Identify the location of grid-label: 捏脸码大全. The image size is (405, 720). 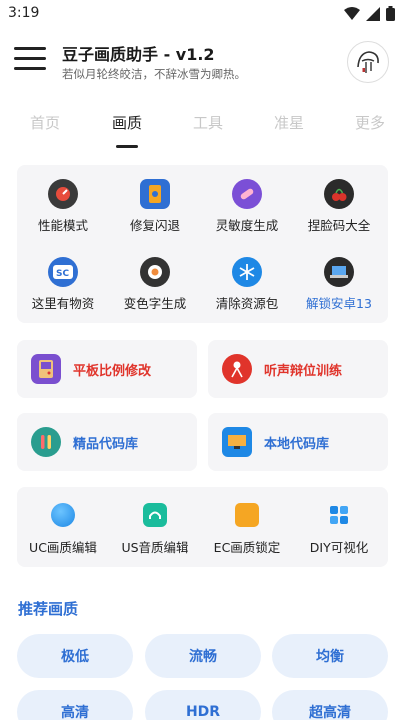
(339, 225).